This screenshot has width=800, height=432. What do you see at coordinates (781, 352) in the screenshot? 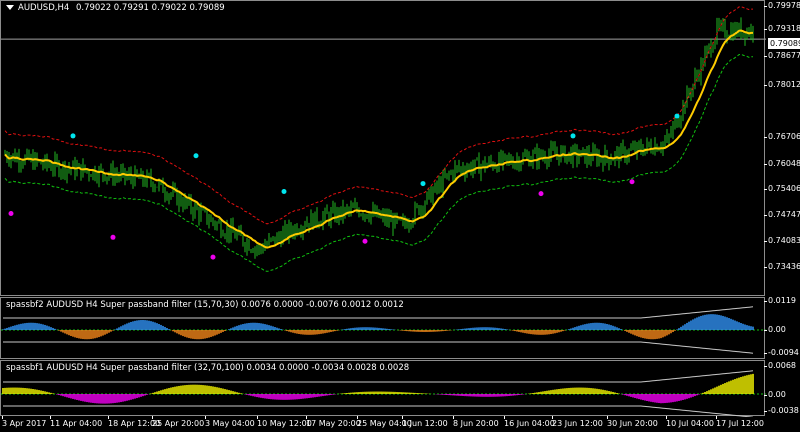
I see `indicator1-tick: -0.0094` at bounding box center [781, 352].